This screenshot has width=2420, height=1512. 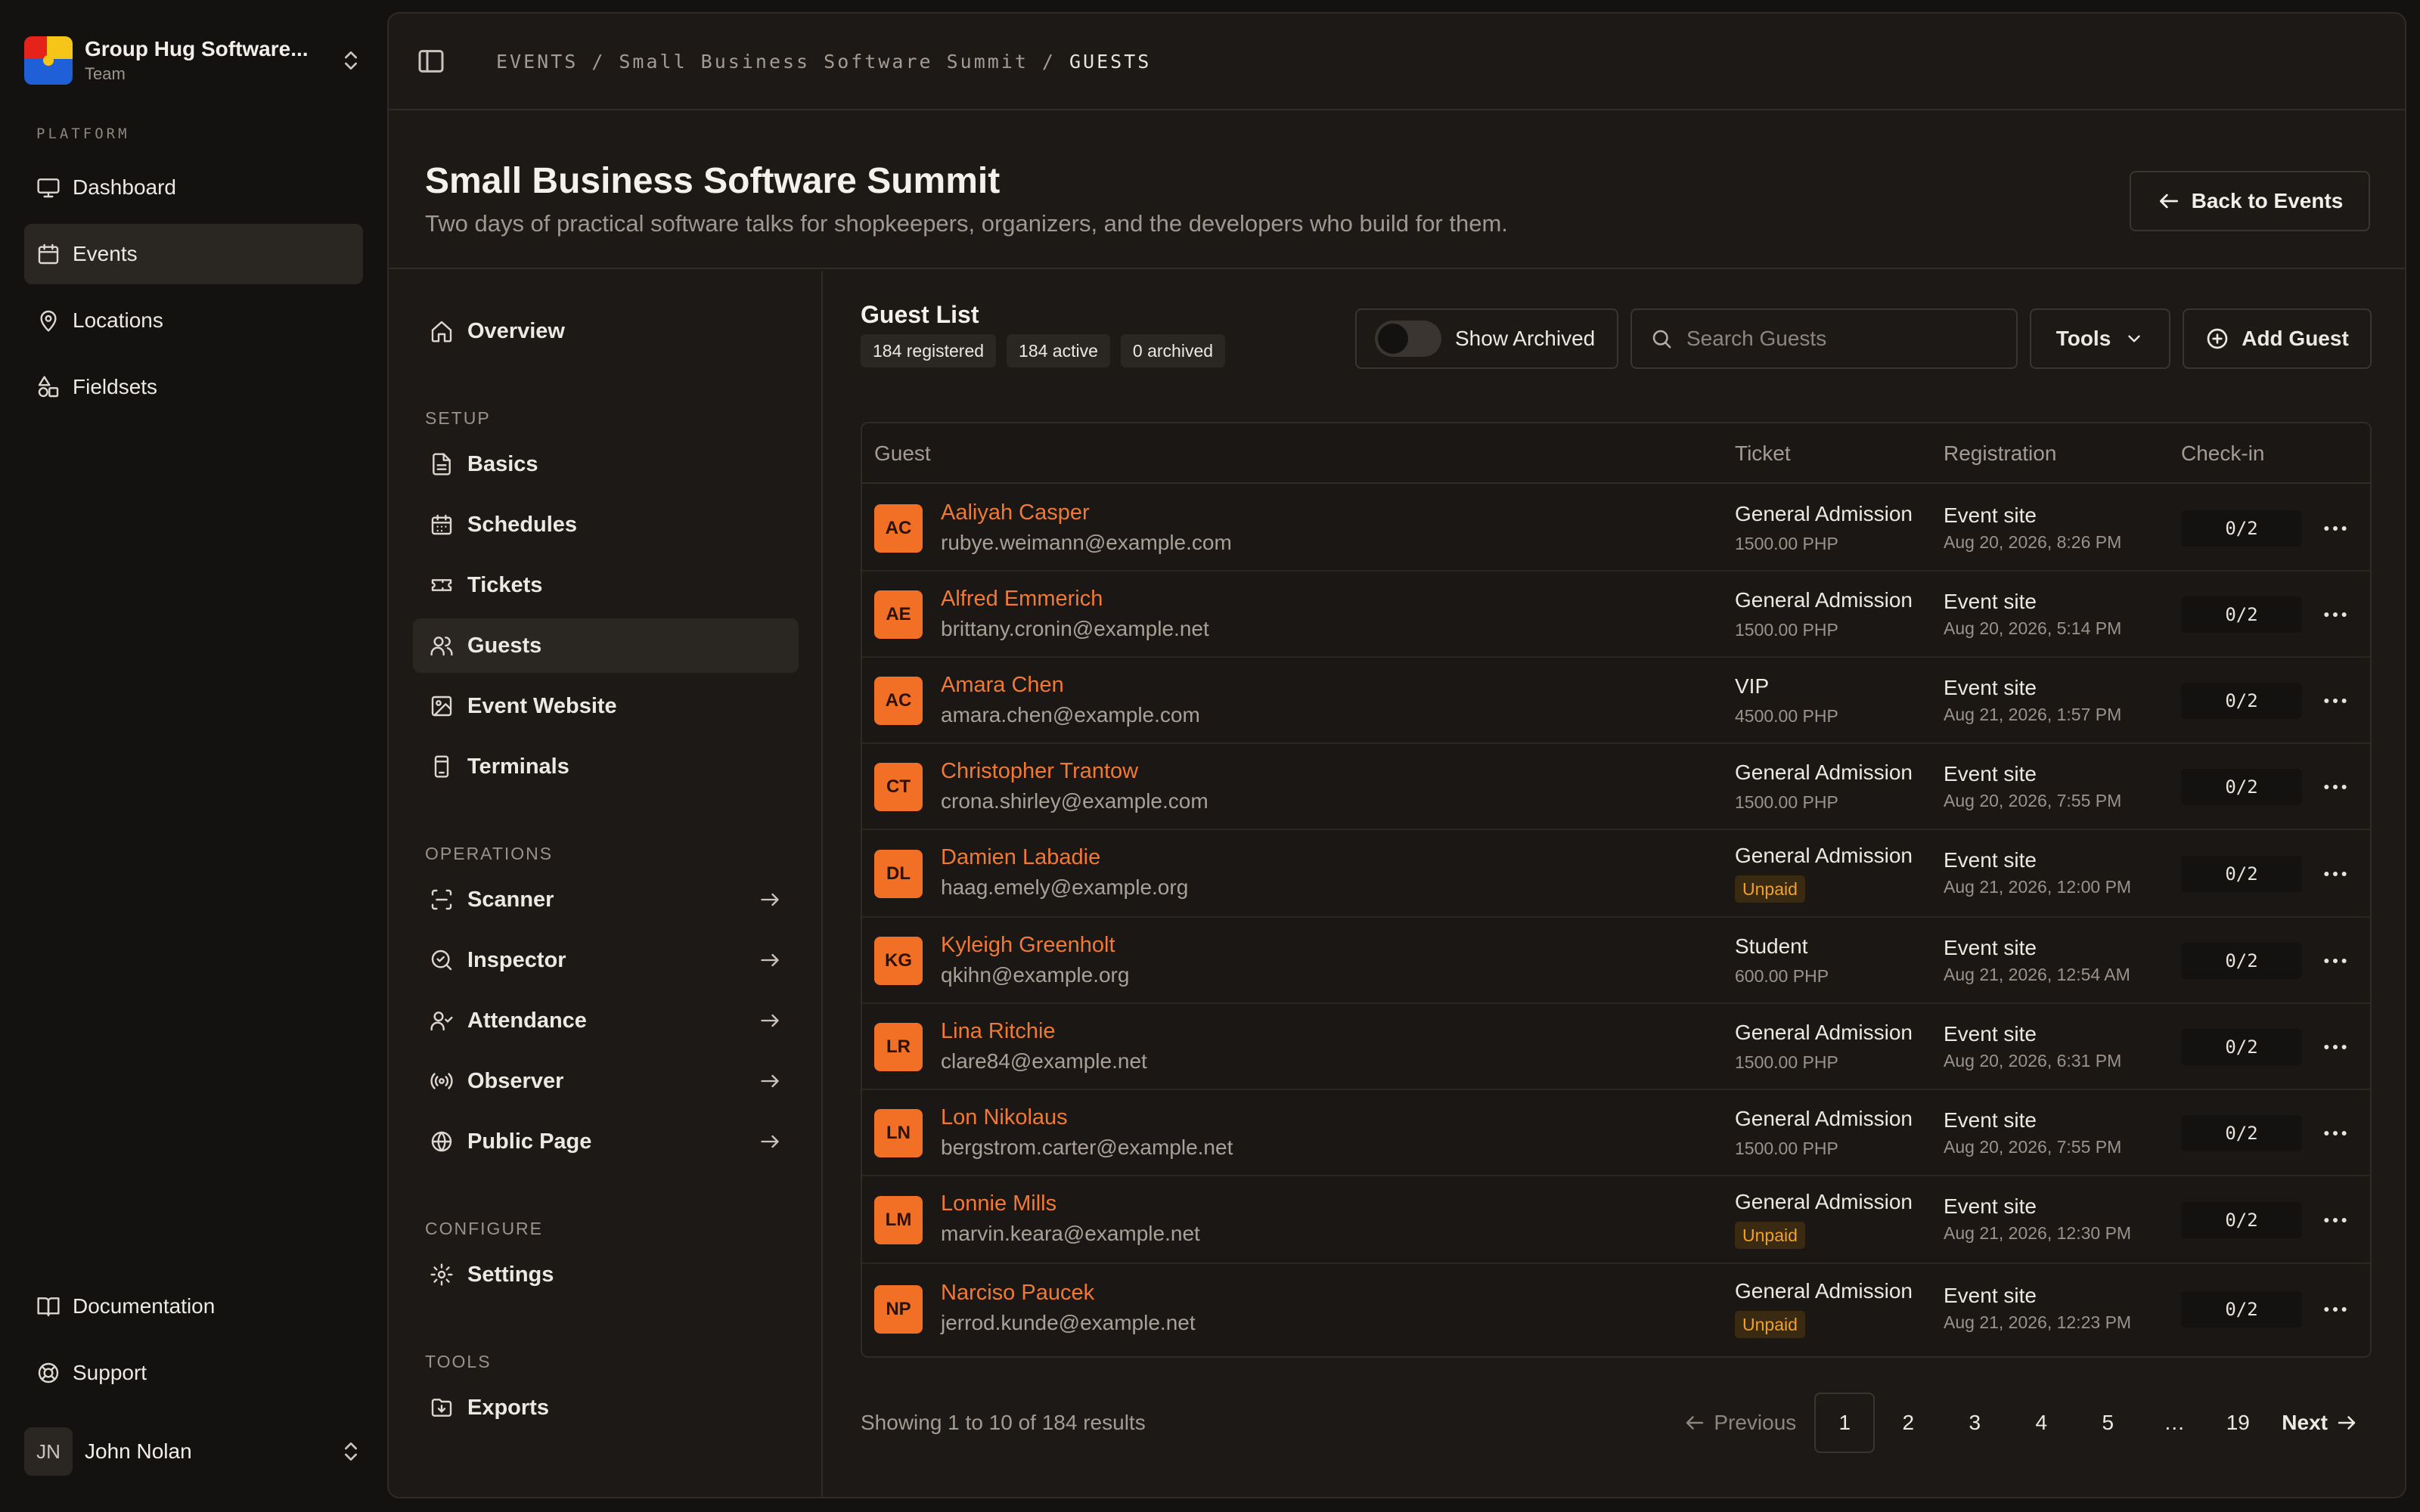 What do you see at coordinates (920, 315) in the screenshot?
I see `guest-list-title: Guest List` at bounding box center [920, 315].